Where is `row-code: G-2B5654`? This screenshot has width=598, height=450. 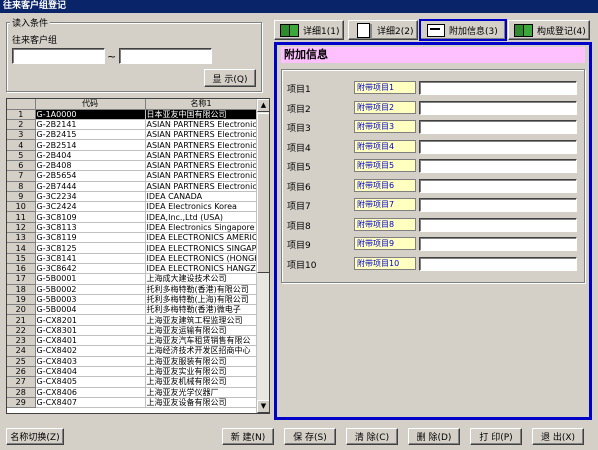
row-code: G-2B5654 is located at coordinates (90, 176).